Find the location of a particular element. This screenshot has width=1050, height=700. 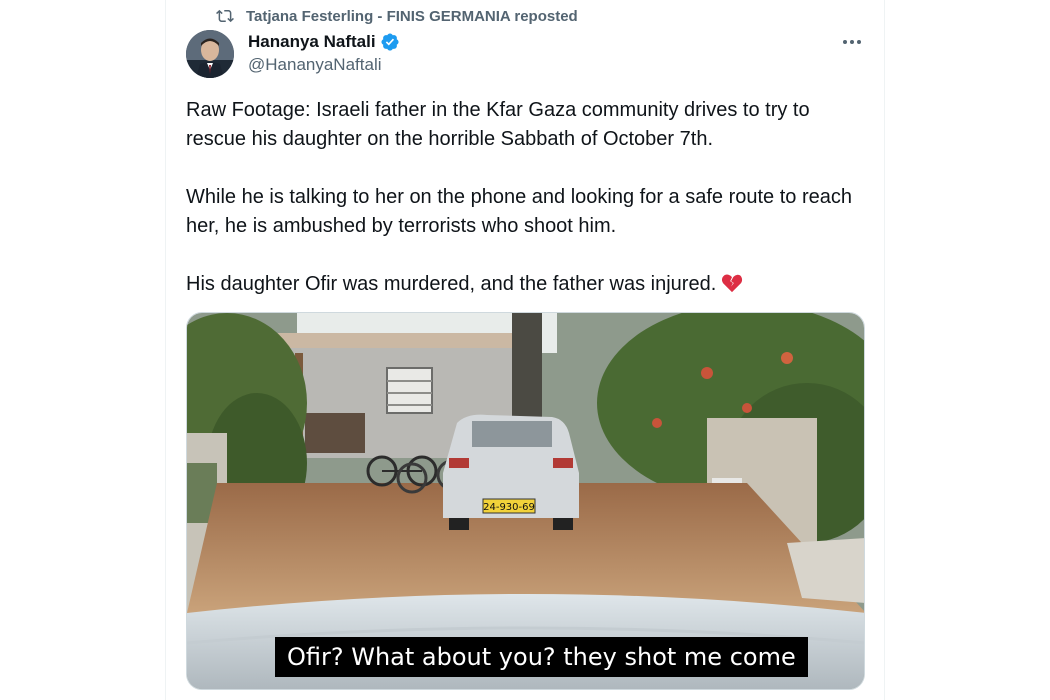

avatar is located at coordinates (210, 54).